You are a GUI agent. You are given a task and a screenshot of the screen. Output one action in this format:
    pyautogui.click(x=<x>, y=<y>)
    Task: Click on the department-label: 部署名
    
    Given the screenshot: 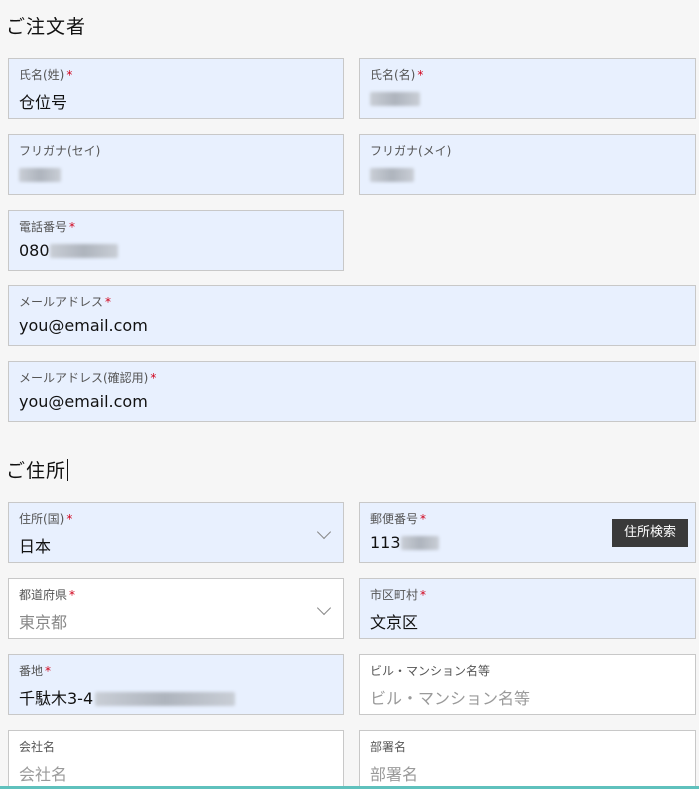 What is the action you would take?
    pyautogui.click(x=388, y=747)
    